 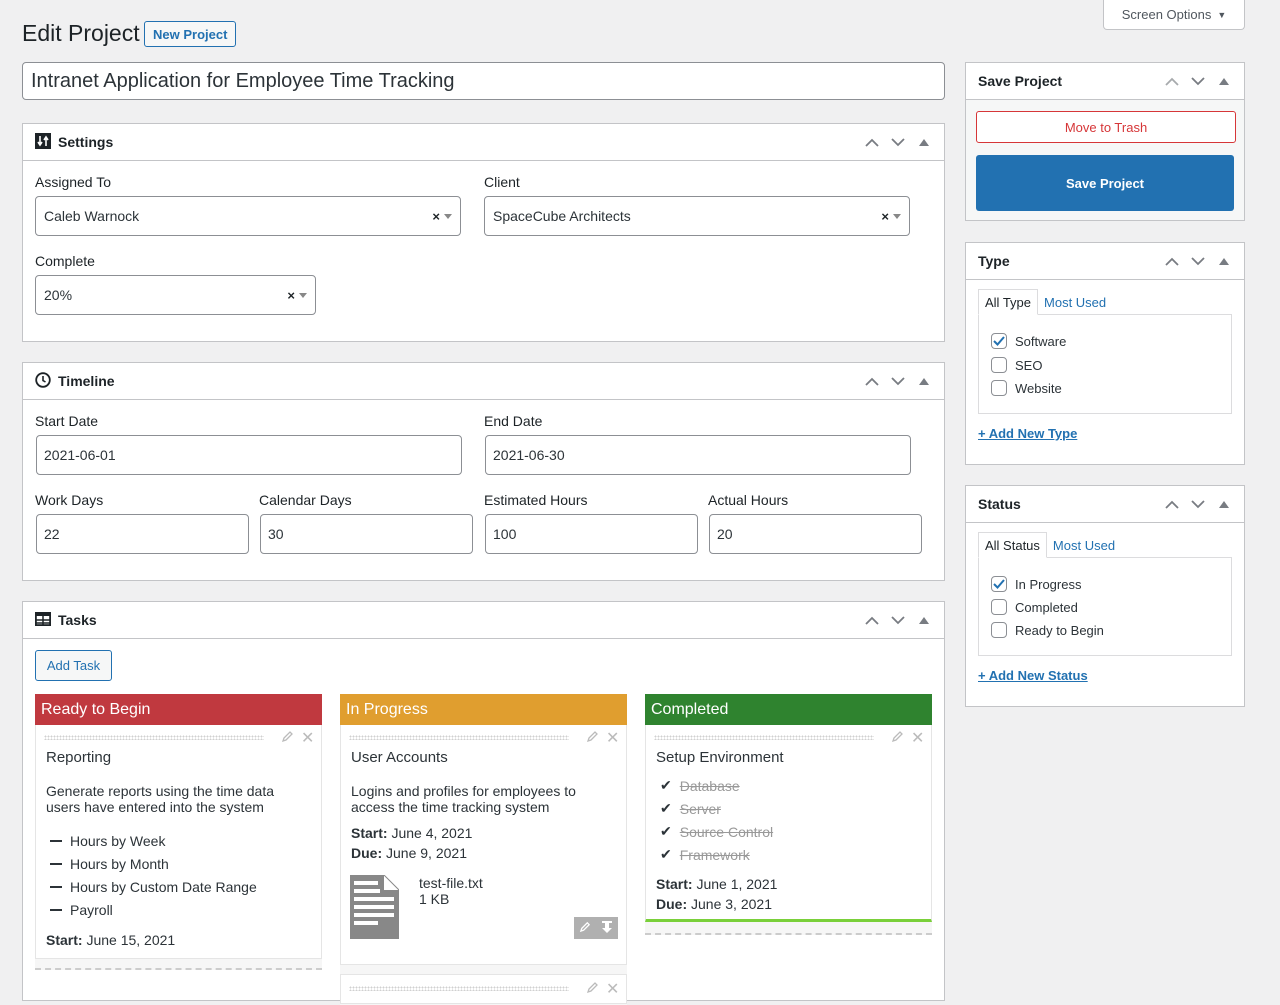 What do you see at coordinates (42, 620) in the screenshot?
I see `table-icon` at bounding box center [42, 620].